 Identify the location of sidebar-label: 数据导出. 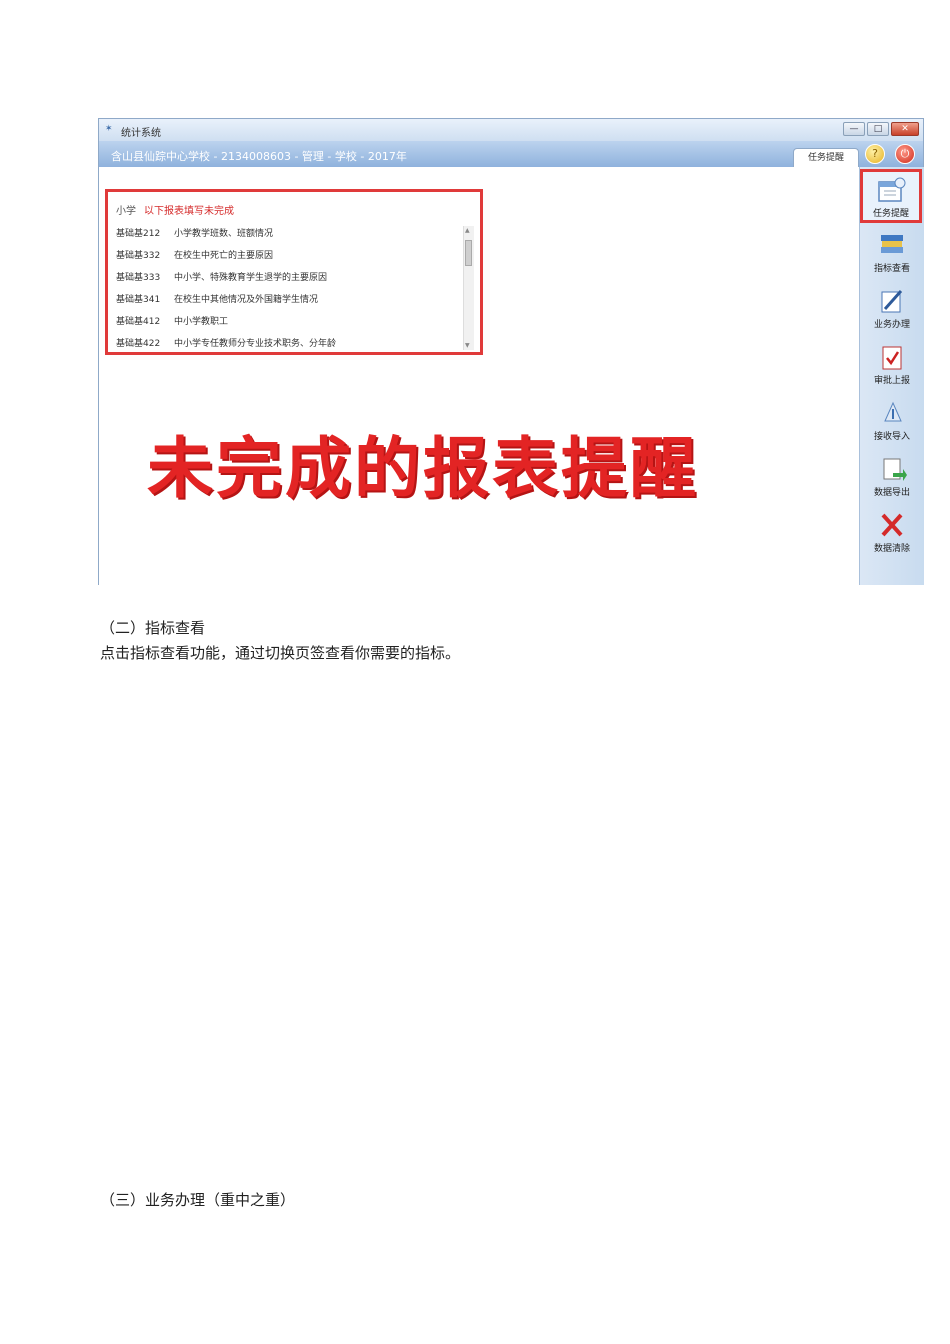
(891, 493).